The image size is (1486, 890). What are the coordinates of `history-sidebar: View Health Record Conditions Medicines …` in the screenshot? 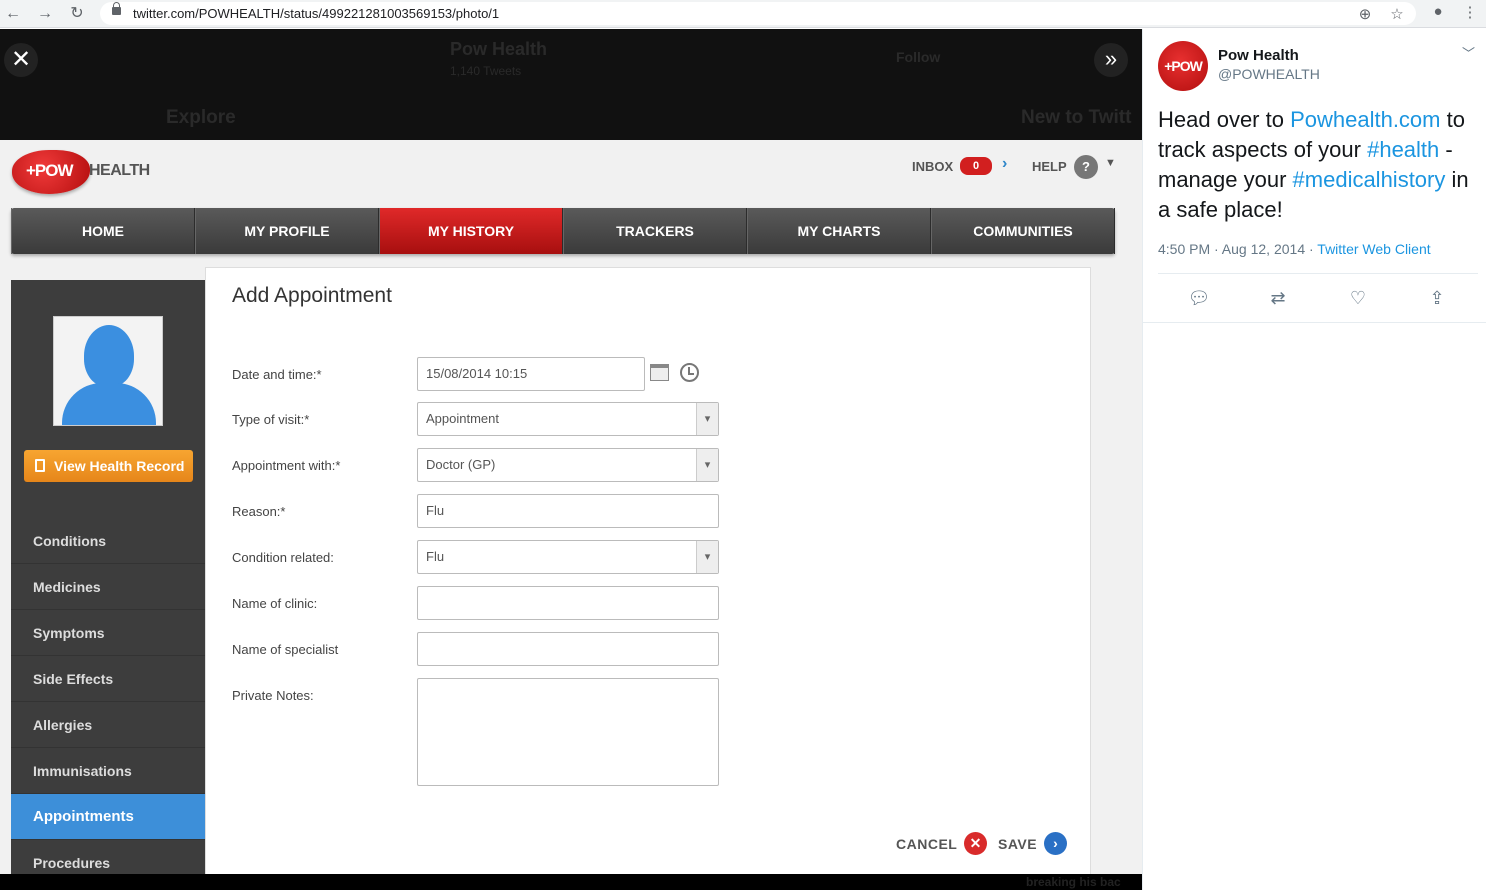 It's located at (108, 577).